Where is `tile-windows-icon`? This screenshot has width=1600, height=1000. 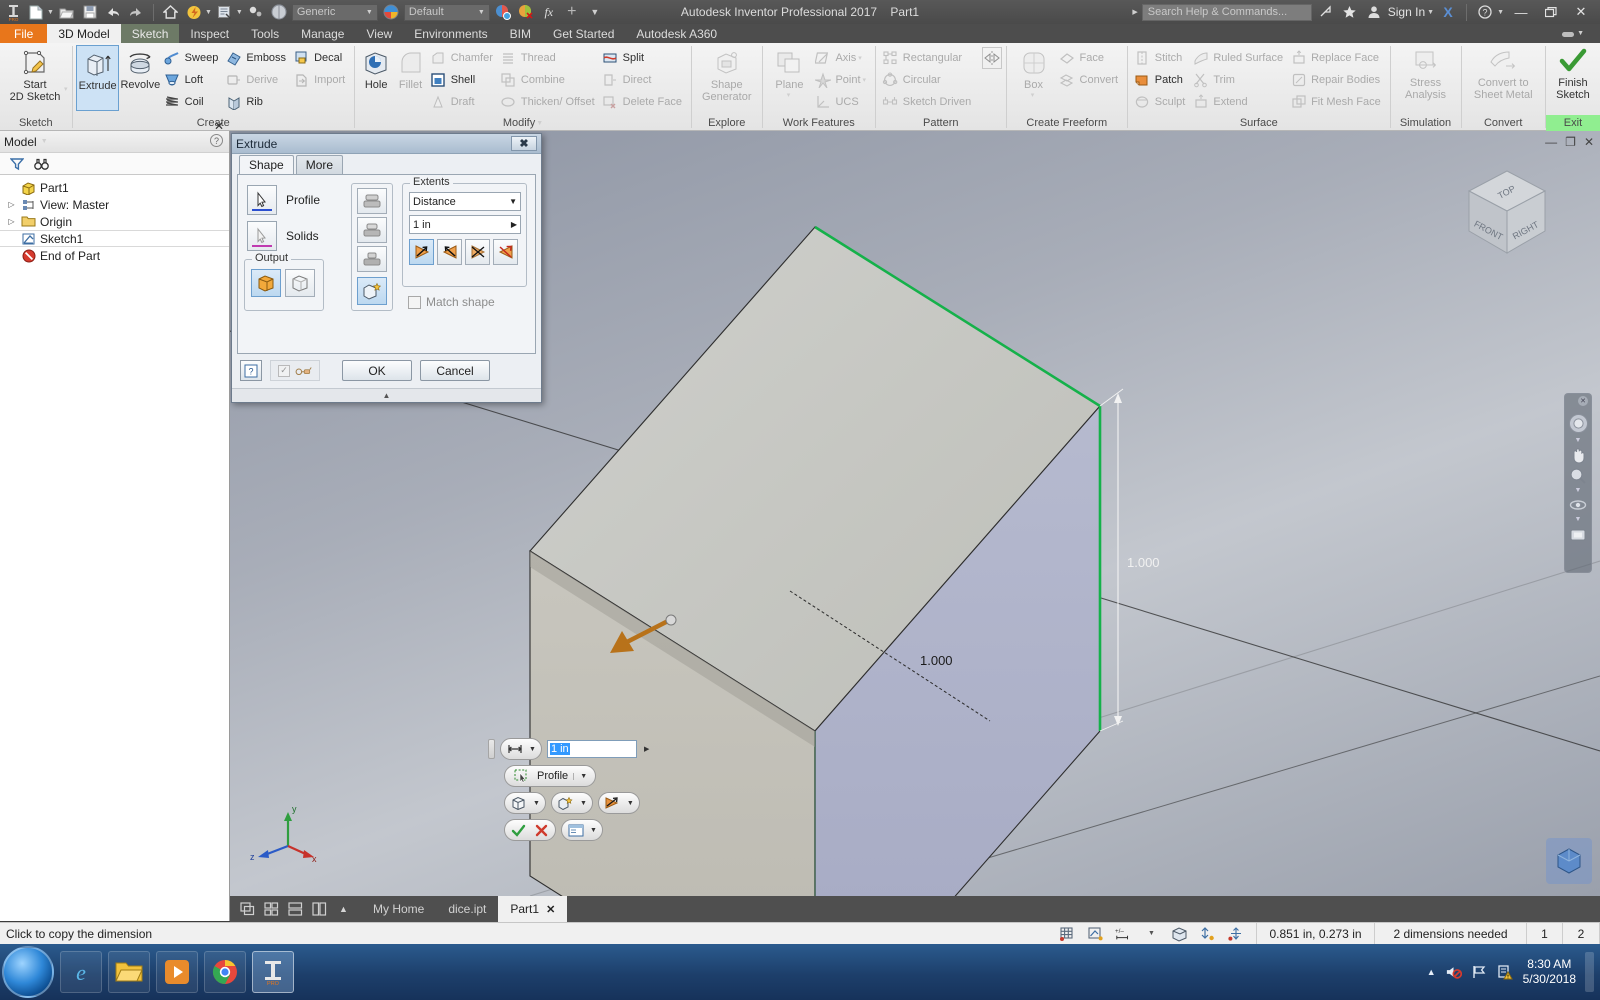 tile-windows-icon is located at coordinates (271, 909).